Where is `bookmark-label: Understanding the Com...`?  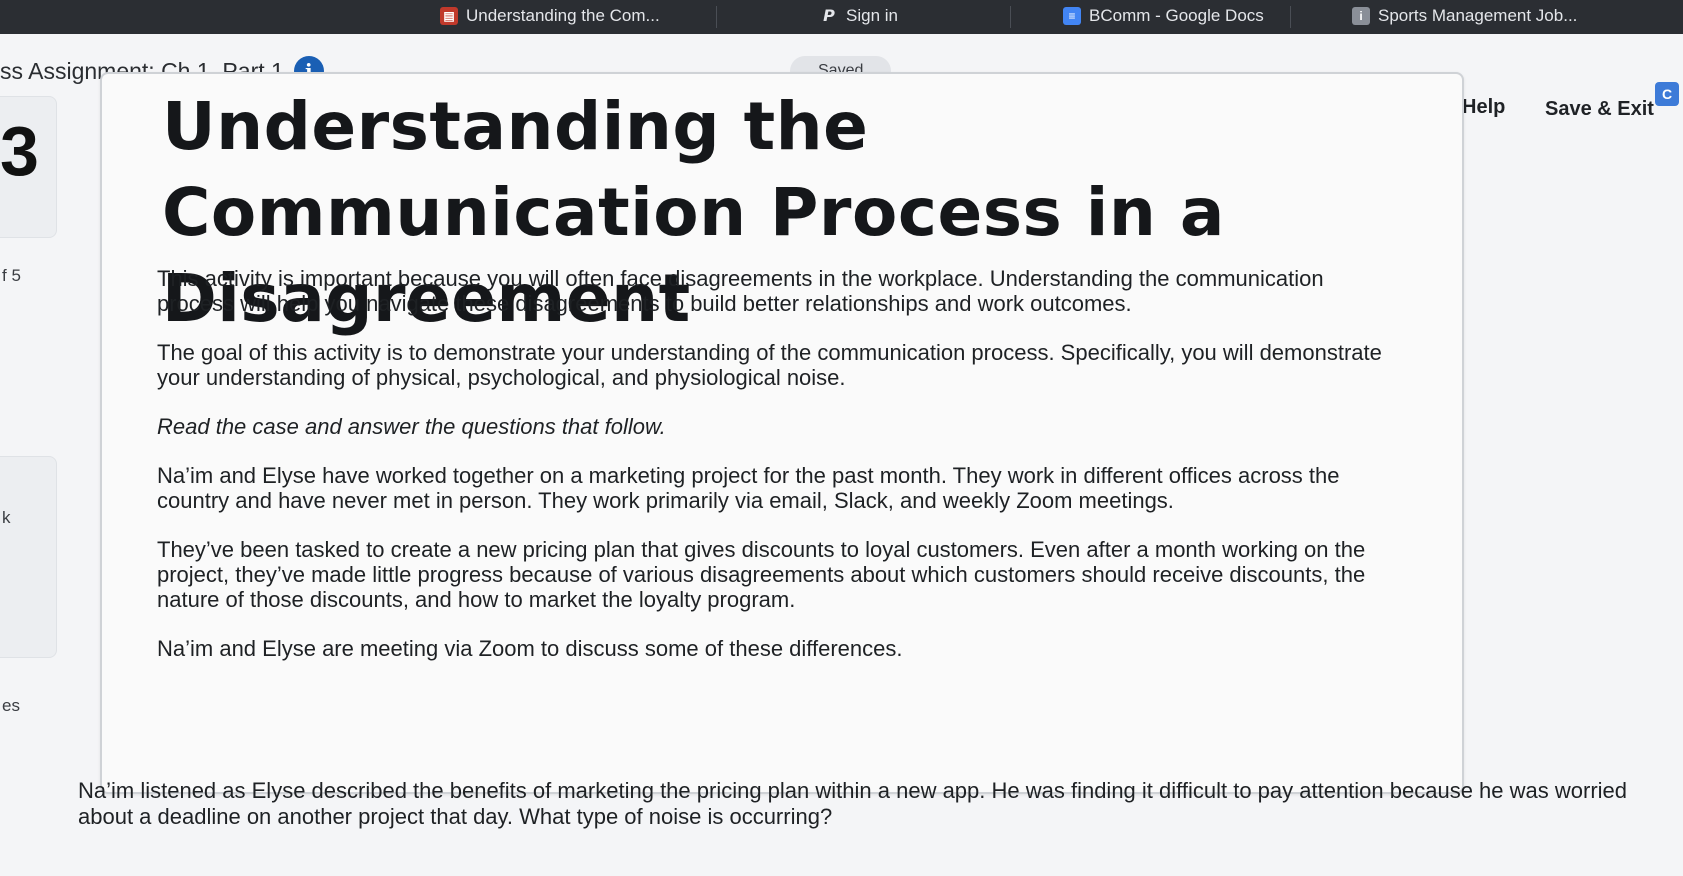 bookmark-label: Understanding the Com... is located at coordinates (563, 15).